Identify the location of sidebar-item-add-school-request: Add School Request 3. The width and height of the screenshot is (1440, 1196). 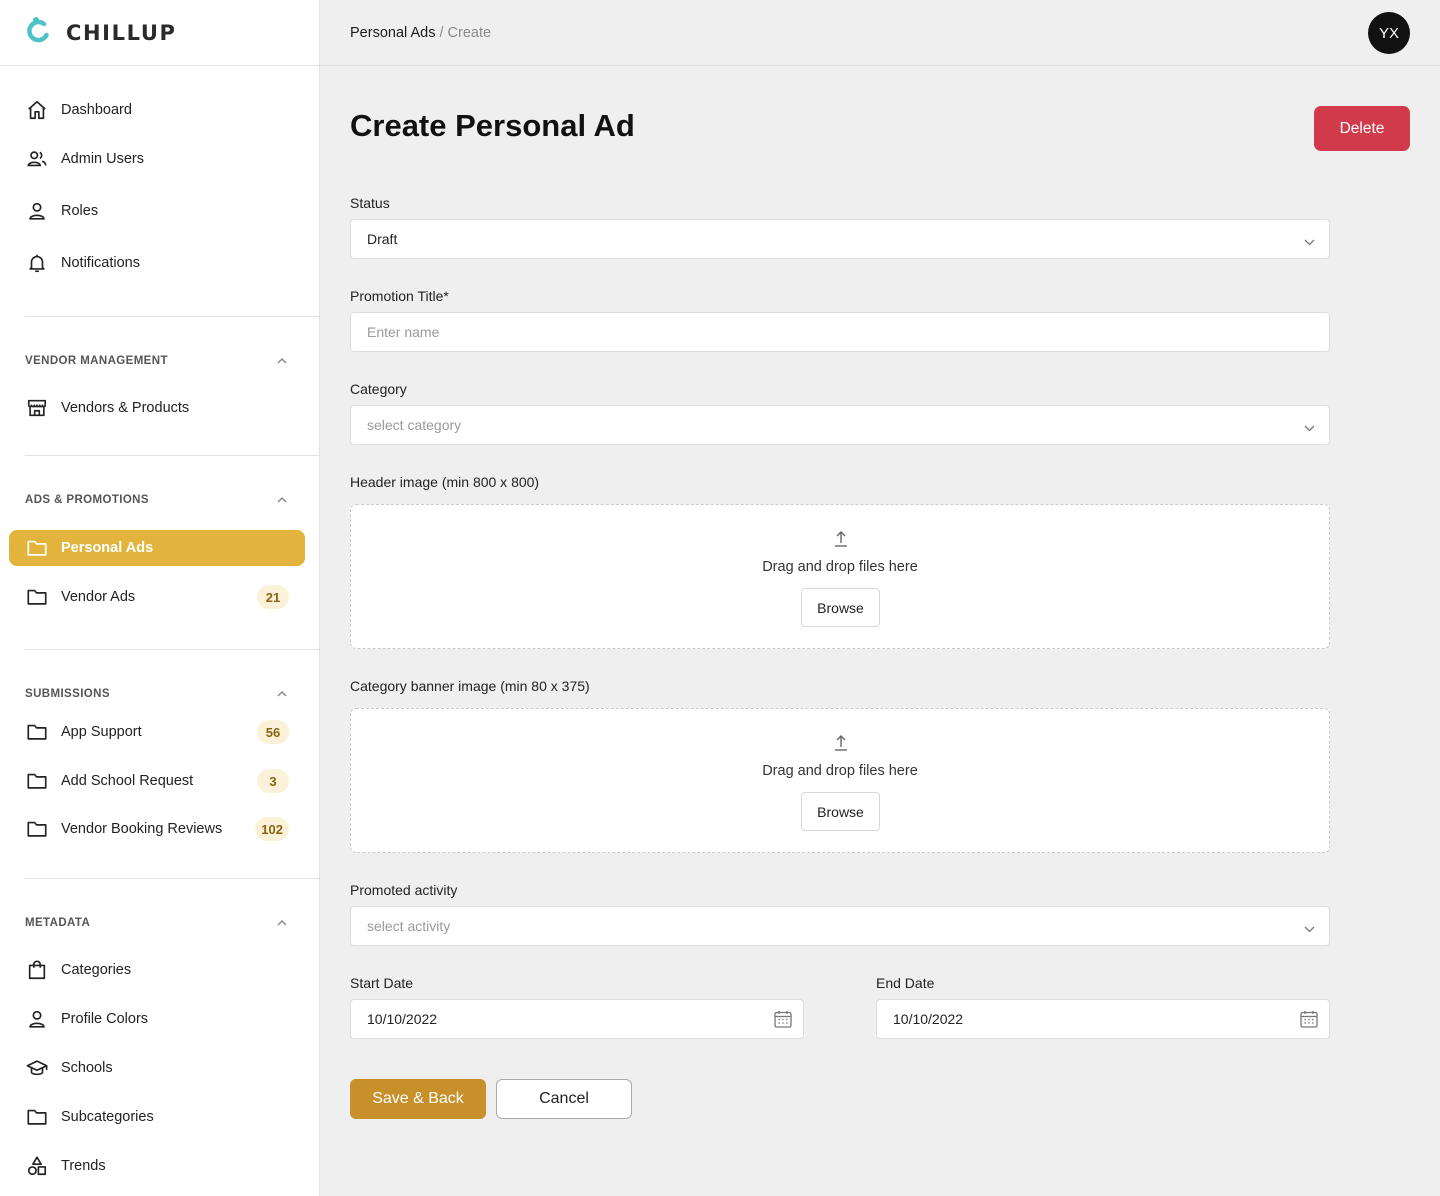
(157, 781).